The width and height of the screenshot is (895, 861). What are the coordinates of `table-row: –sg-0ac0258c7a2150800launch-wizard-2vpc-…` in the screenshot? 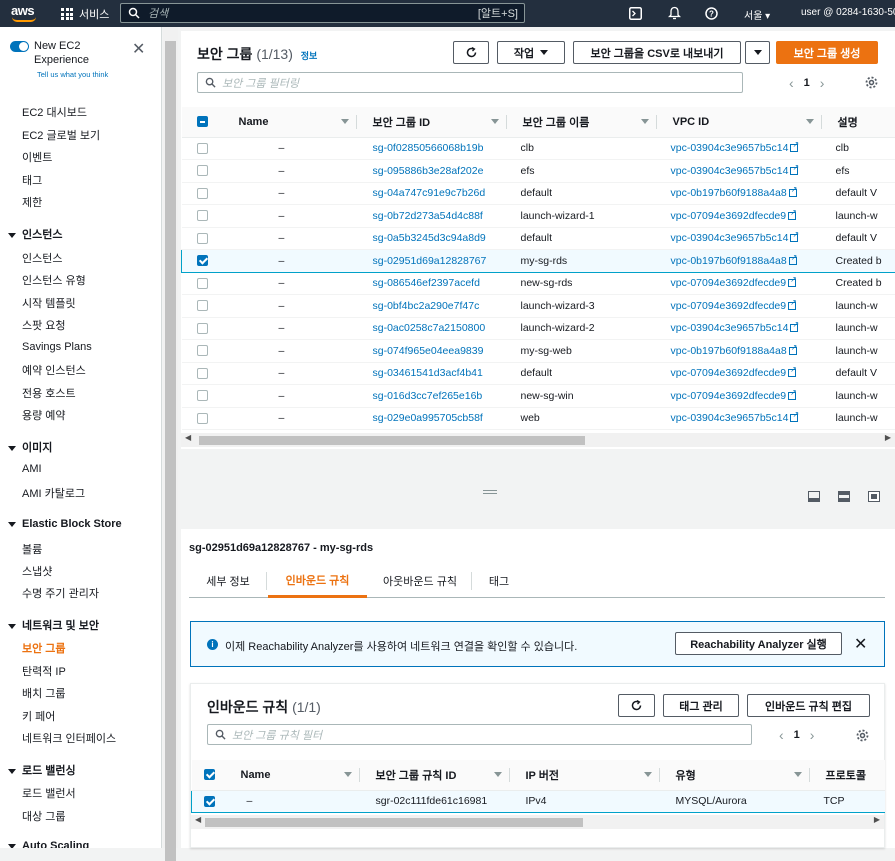 It's located at (538, 328).